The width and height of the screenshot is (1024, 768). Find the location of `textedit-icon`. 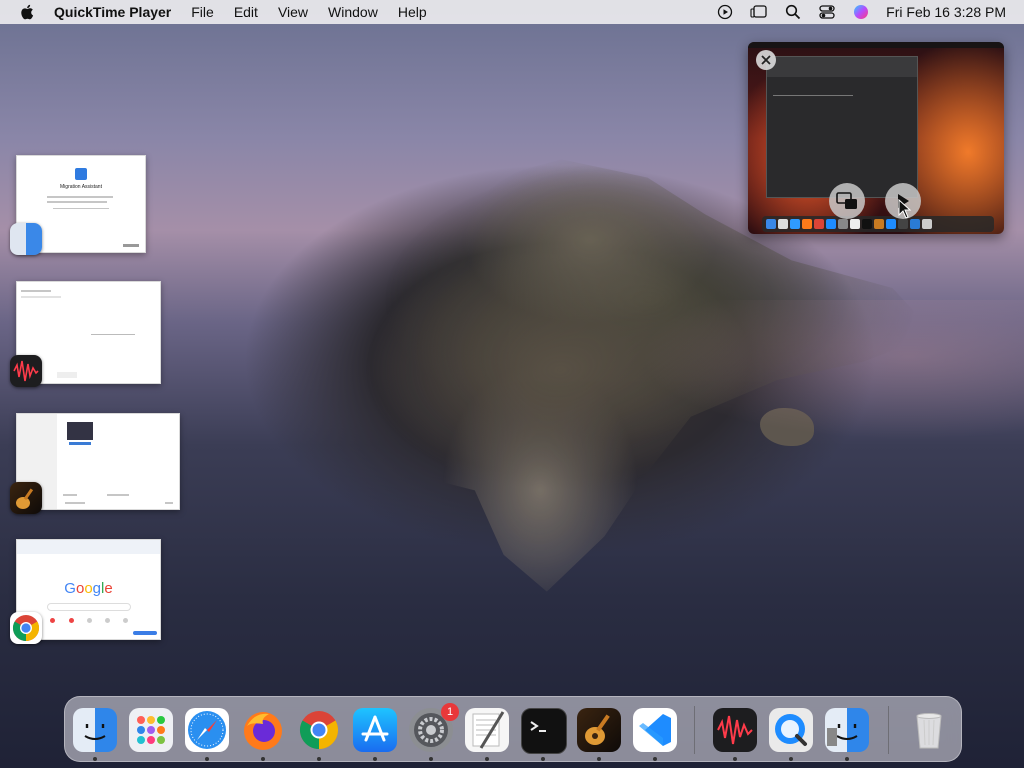

textedit-icon is located at coordinates (488, 730).